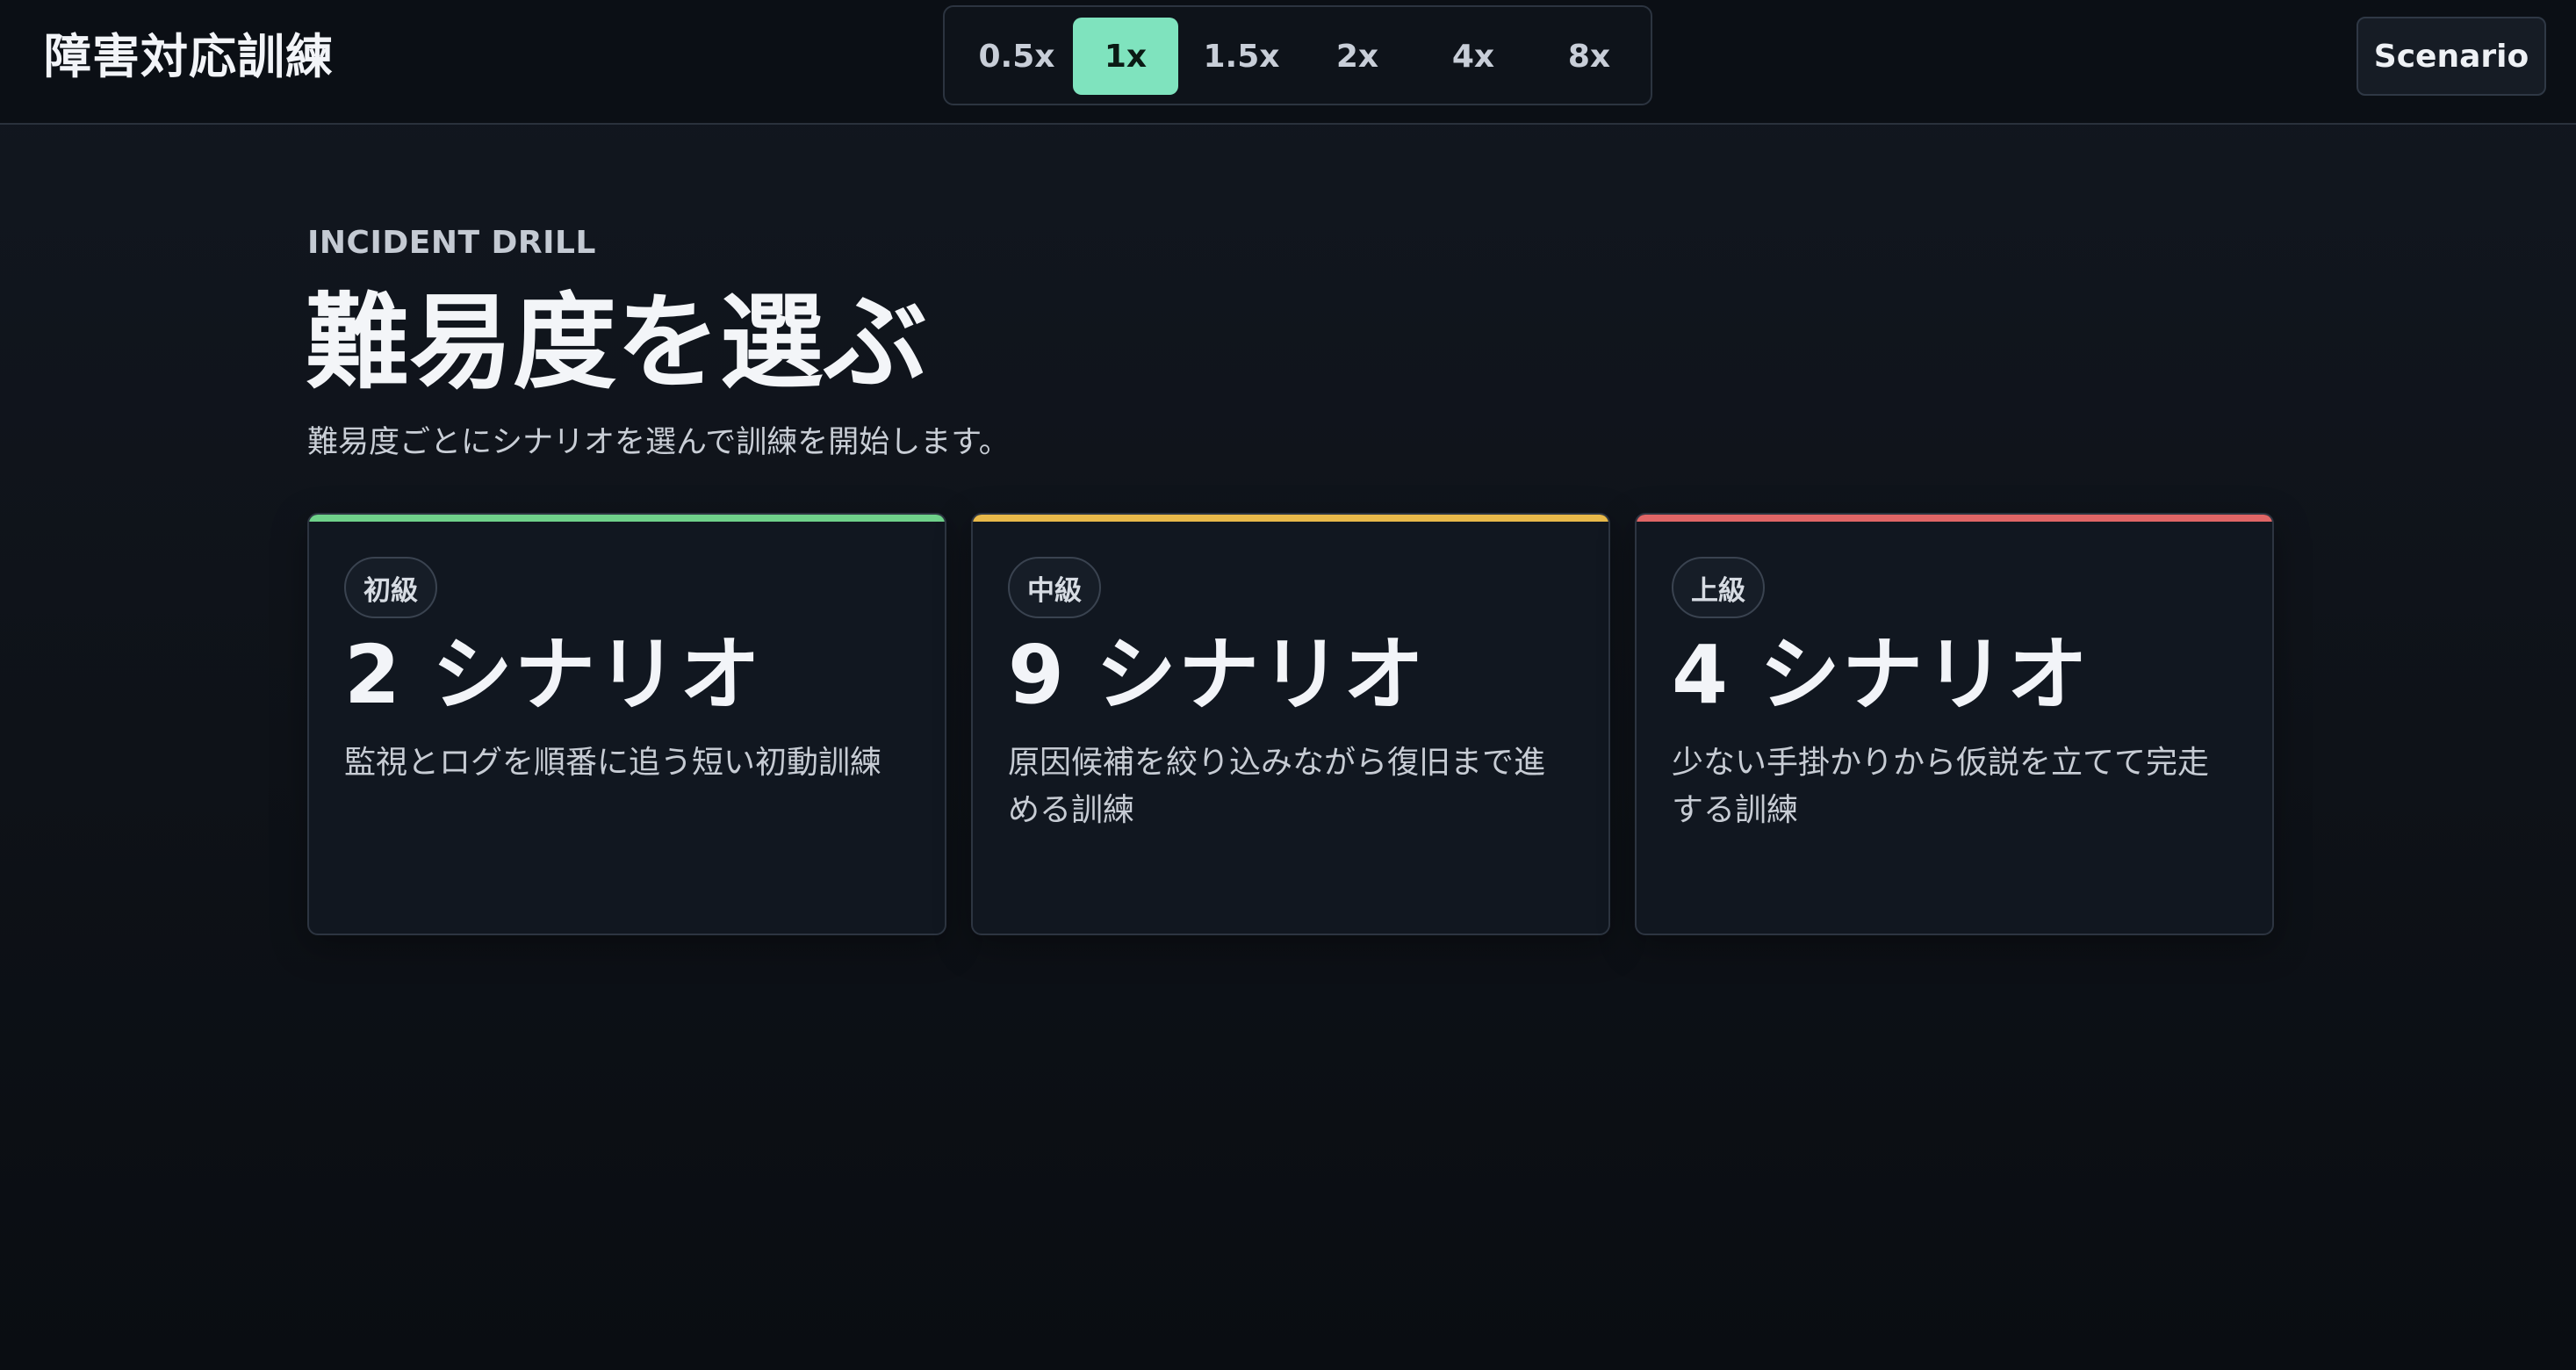 The width and height of the screenshot is (2576, 1370). What do you see at coordinates (451, 243) in the screenshot?
I see `section-eyebrow: INCIDENT DRILL` at bounding box center [451, 243].